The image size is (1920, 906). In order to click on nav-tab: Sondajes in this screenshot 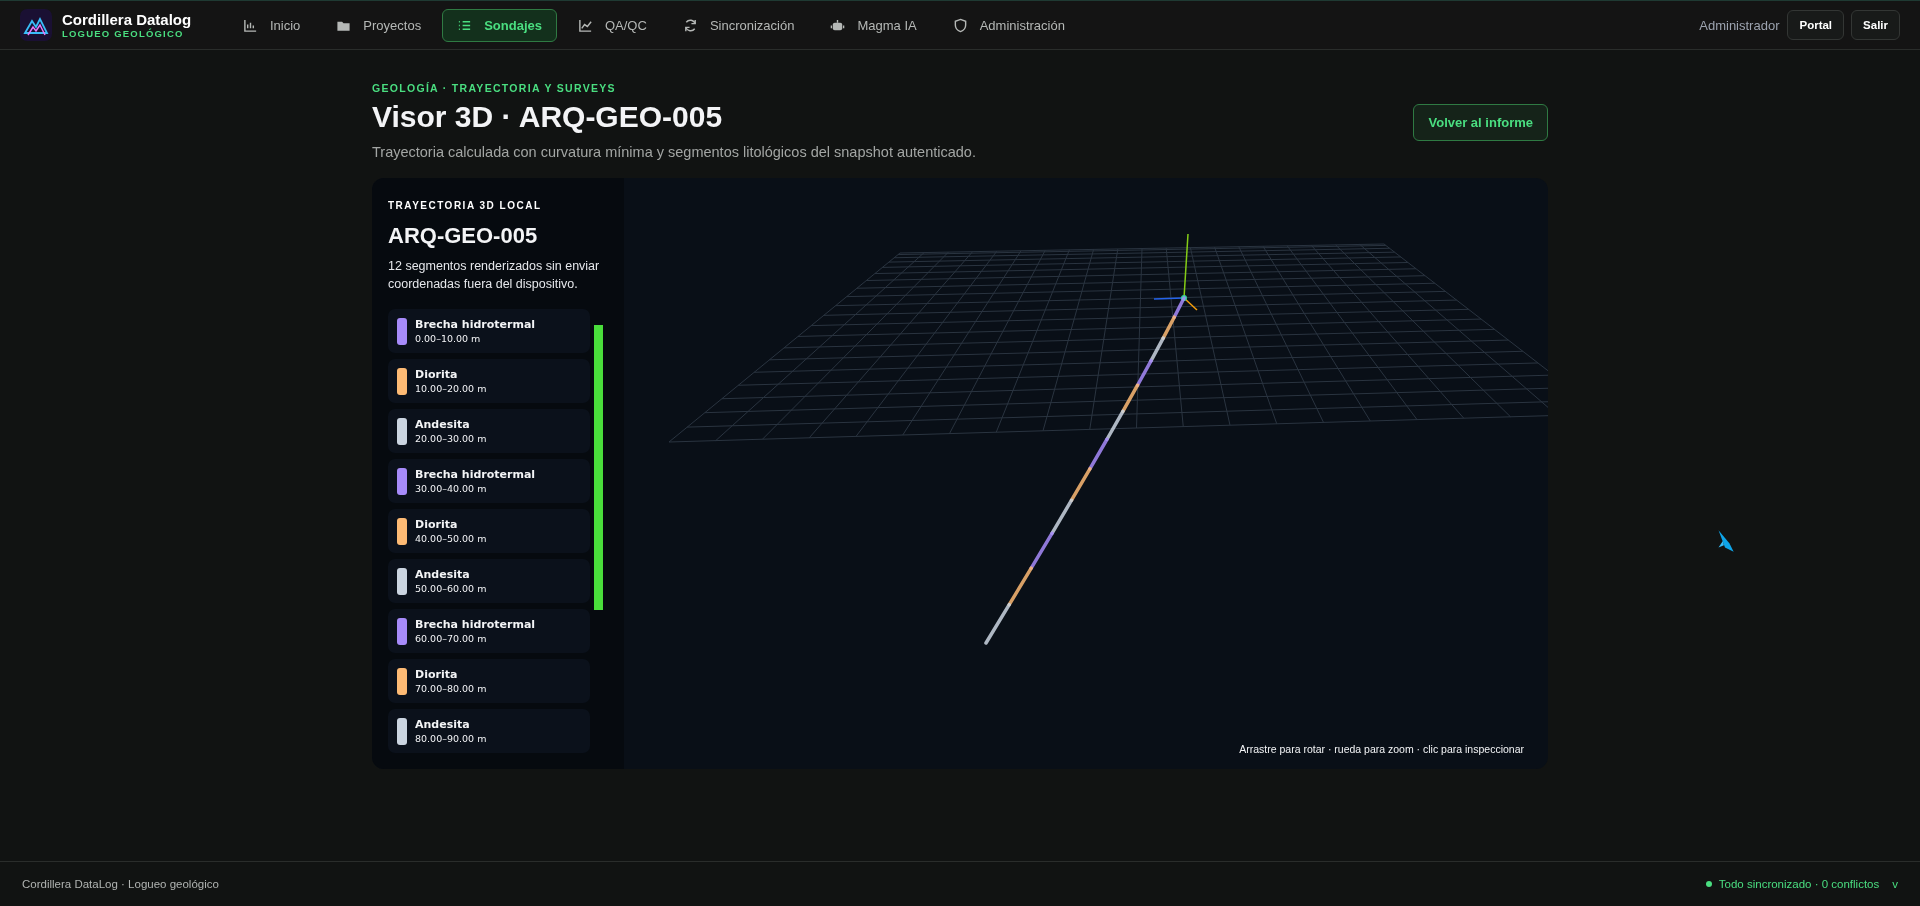, I will do `click(499, 25)`.